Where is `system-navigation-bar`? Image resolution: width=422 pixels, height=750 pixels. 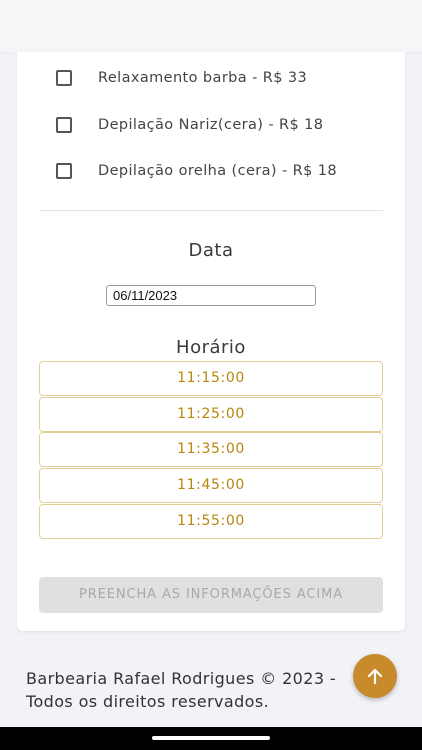 system-navigation-bar is located at coordinates (211, 738).